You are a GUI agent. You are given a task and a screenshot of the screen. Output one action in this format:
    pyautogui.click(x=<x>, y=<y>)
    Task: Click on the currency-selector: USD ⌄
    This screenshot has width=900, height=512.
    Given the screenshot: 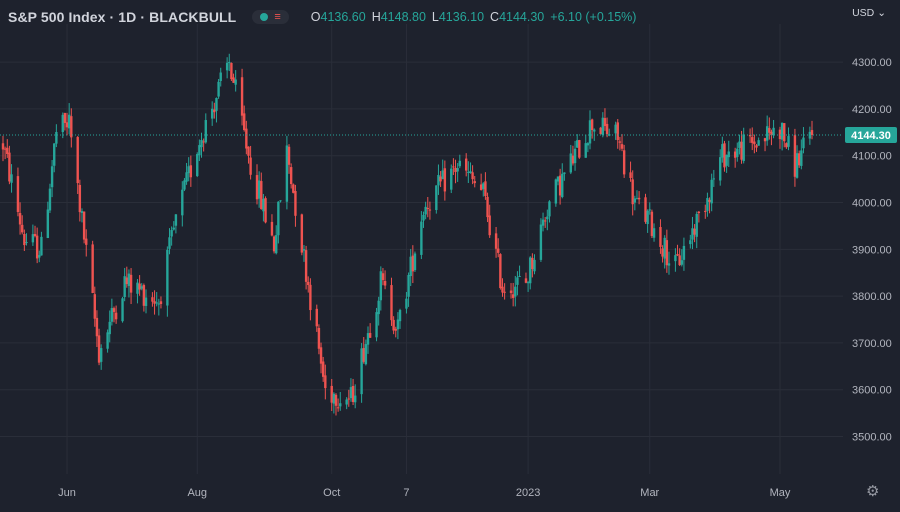 What is the action you would take?
    pyautogui.click(x=869, y=13)
    